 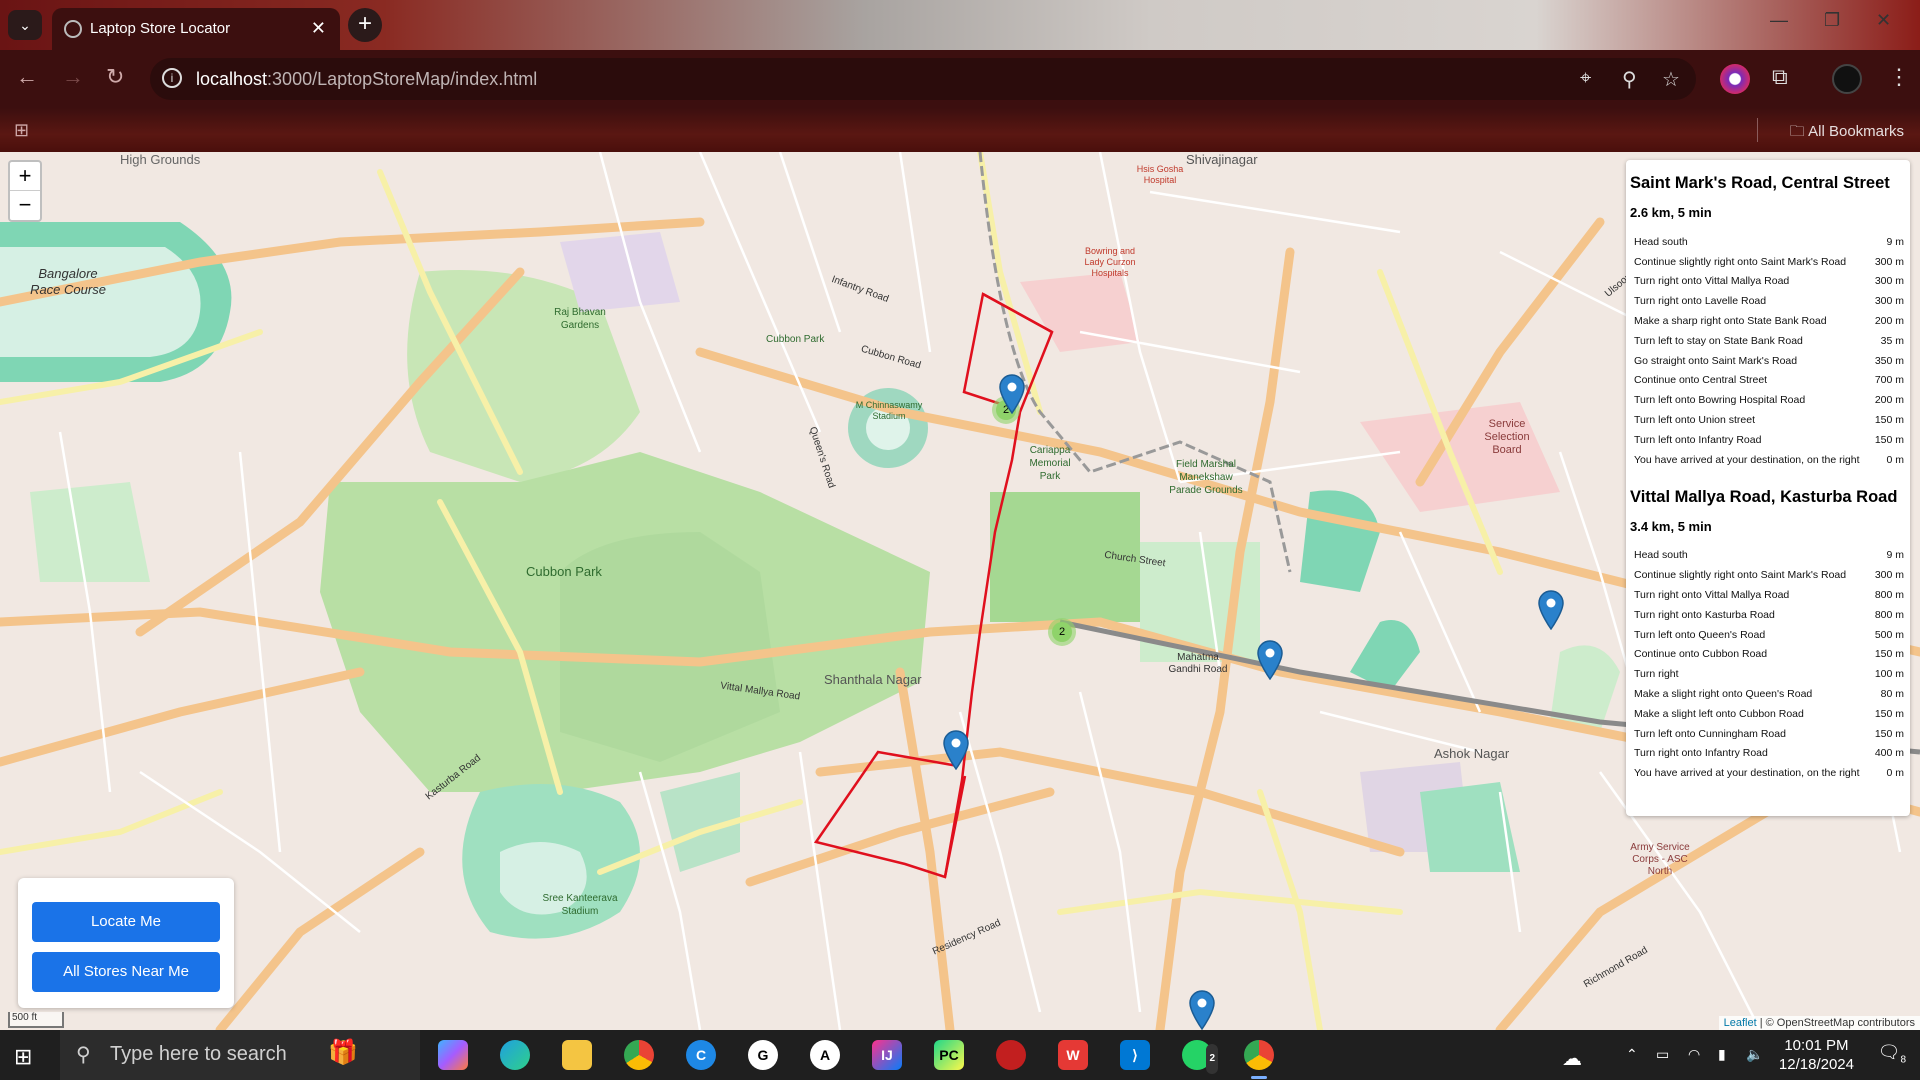 What do you see at coordinates (1779, 20) in the screenshot?
I see `minimize-icon: —` at bounding box center [1779, 20].